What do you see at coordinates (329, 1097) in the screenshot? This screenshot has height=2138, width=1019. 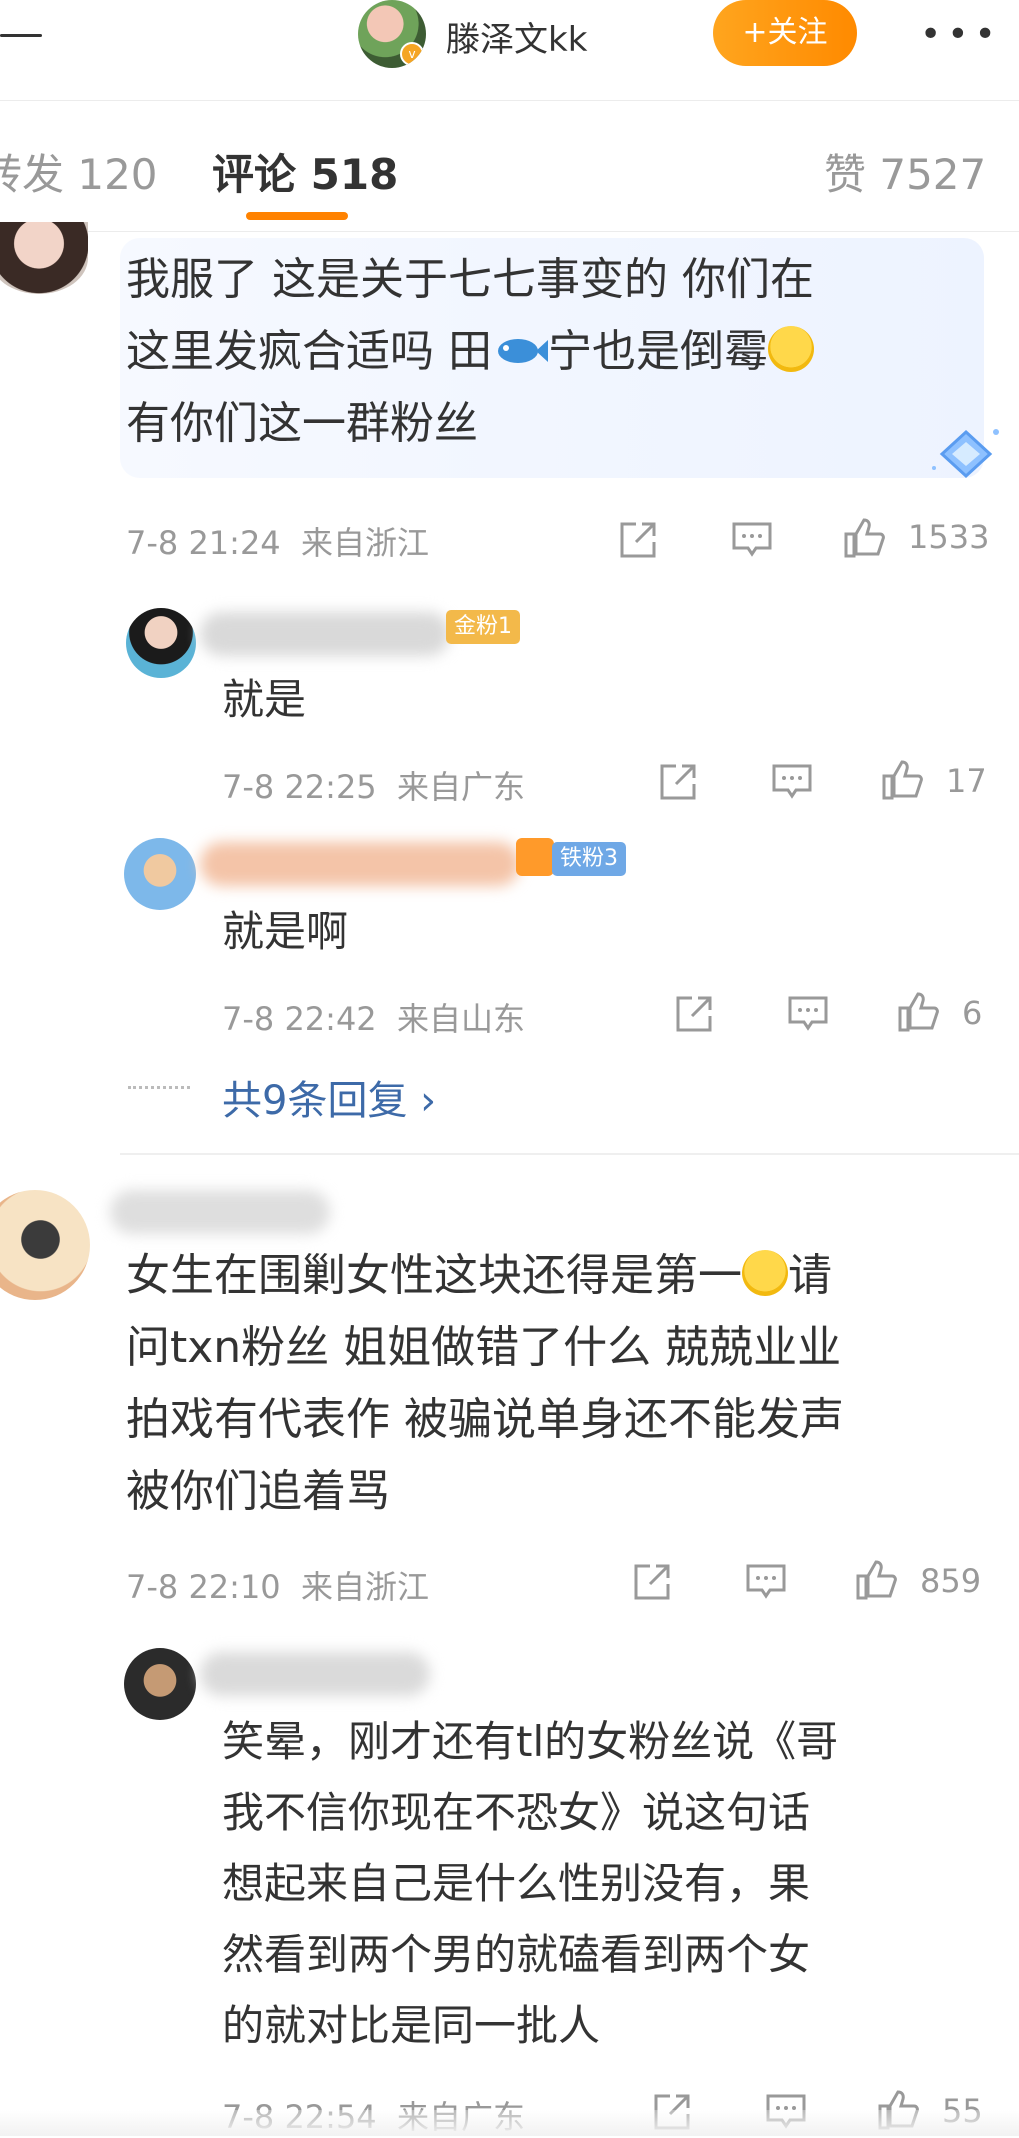 I see `view-more-replies-link: 共9条回复 ›` at bounding box center [329, 1097].